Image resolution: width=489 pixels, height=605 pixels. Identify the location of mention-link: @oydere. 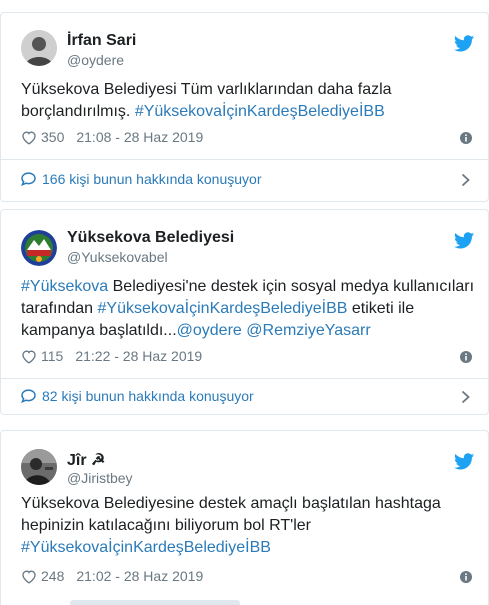
(209, 330).